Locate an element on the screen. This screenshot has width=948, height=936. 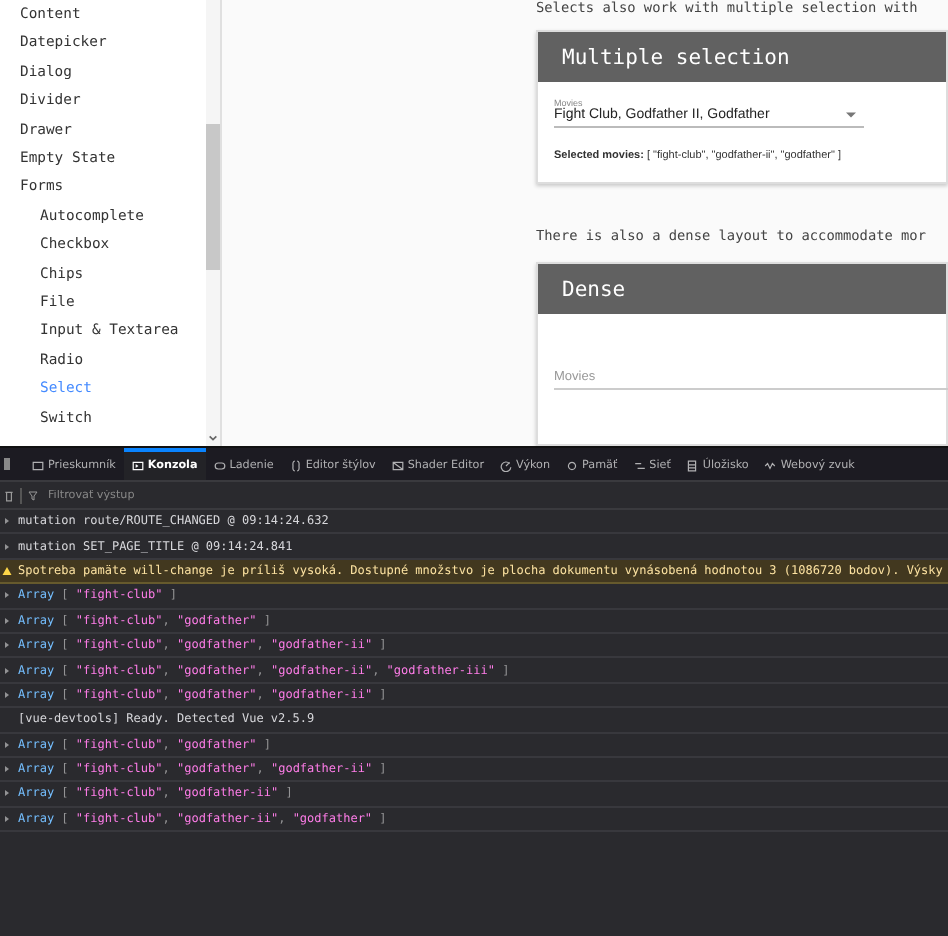
window-icon is located at coordinates (38, 466).